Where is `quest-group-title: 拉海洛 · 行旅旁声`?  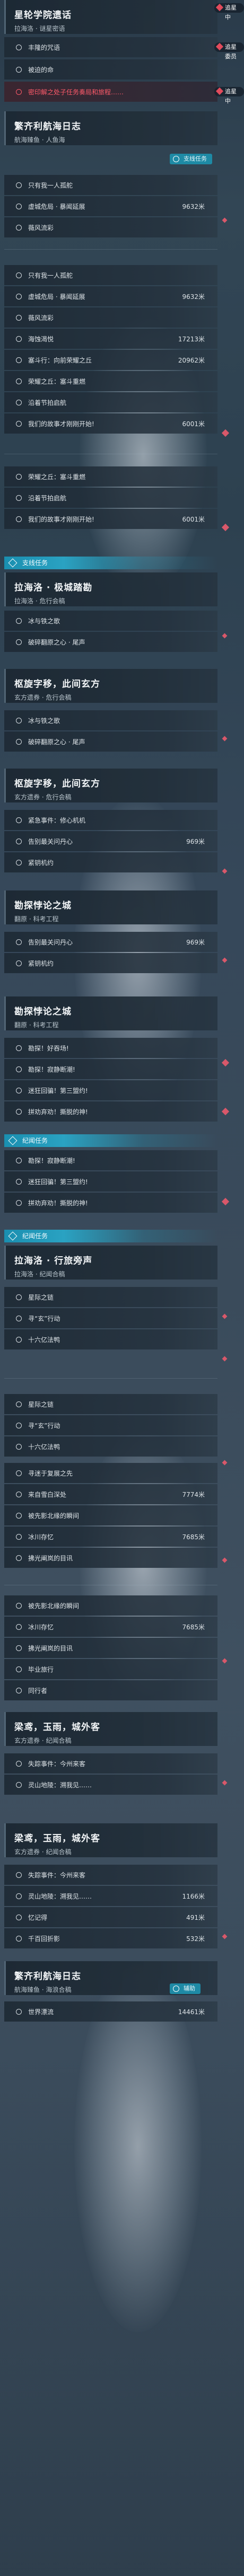 quest-group-title: 拉海洛 · 行旅旁声 is located at coordinates (54, 1261).